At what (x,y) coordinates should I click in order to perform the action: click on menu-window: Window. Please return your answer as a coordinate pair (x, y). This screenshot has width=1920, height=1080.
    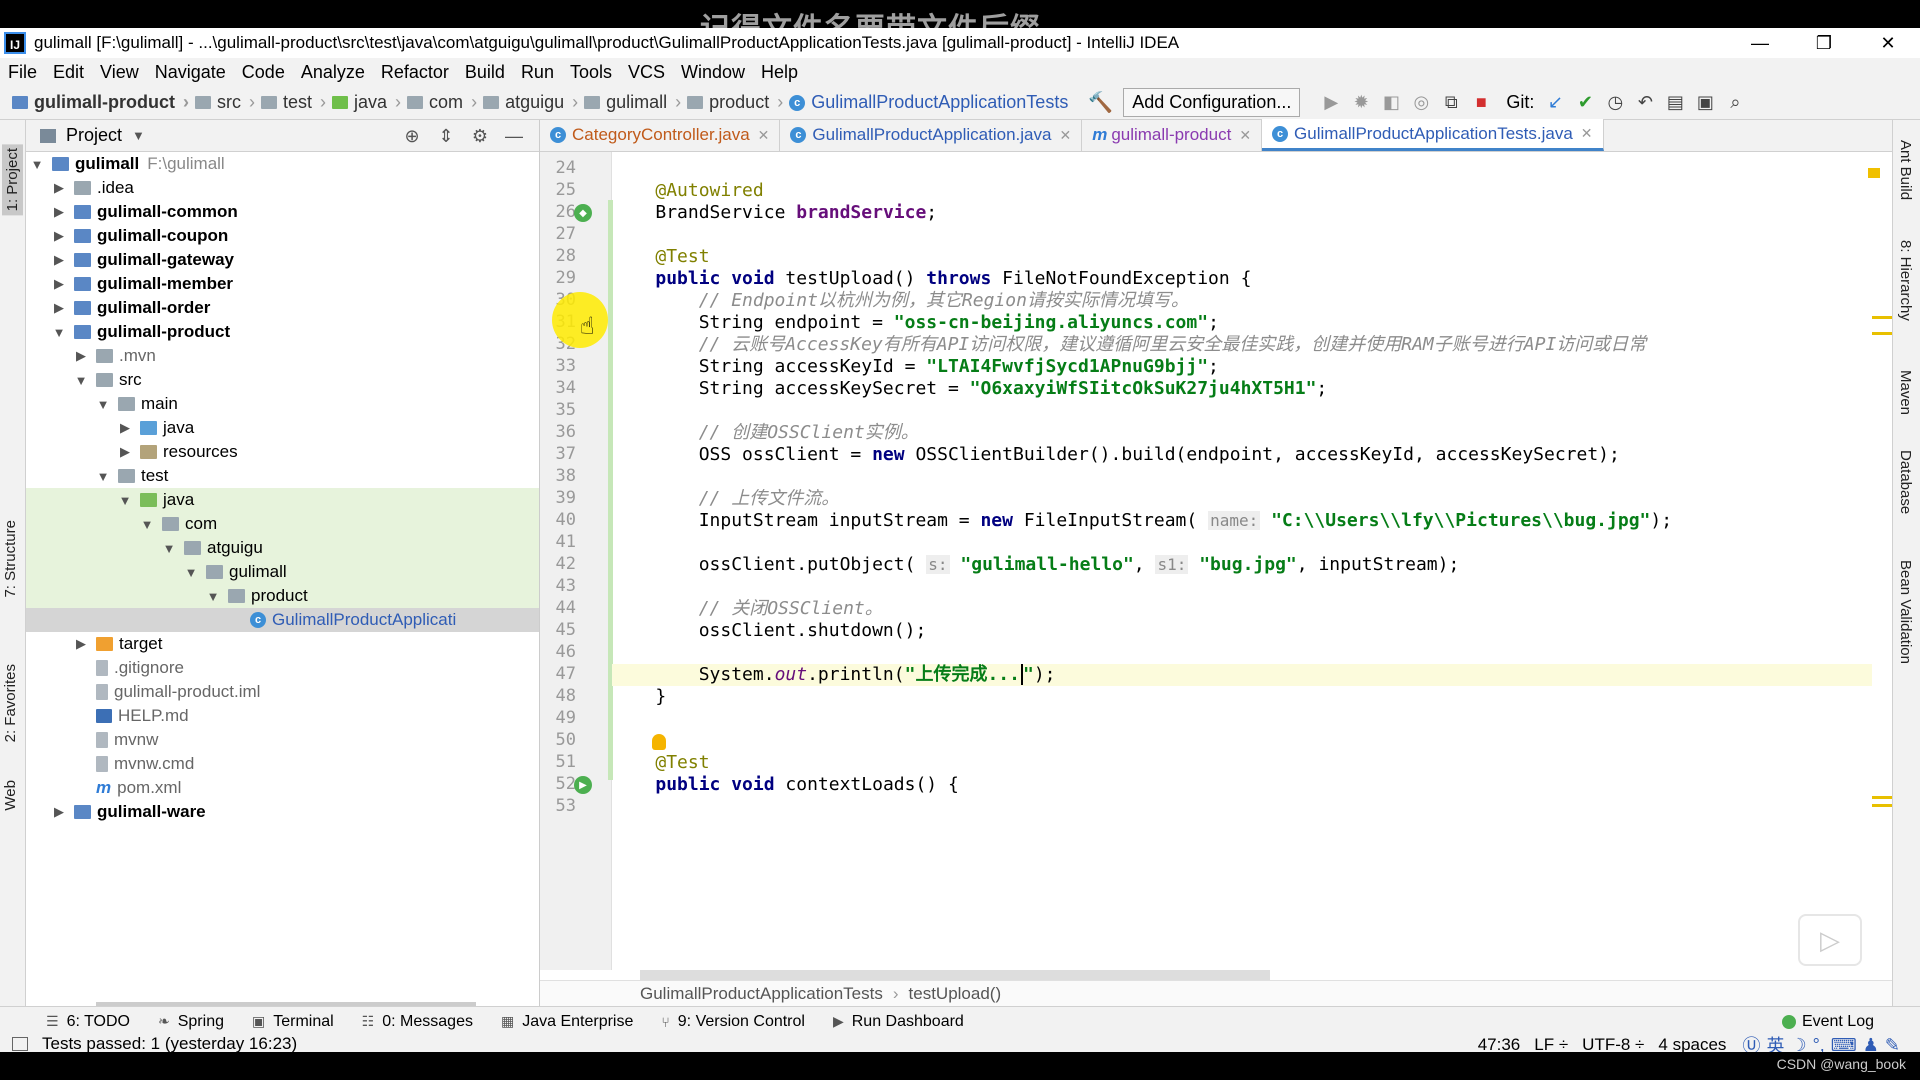
    Looking at the image, I should click on (713, 72).